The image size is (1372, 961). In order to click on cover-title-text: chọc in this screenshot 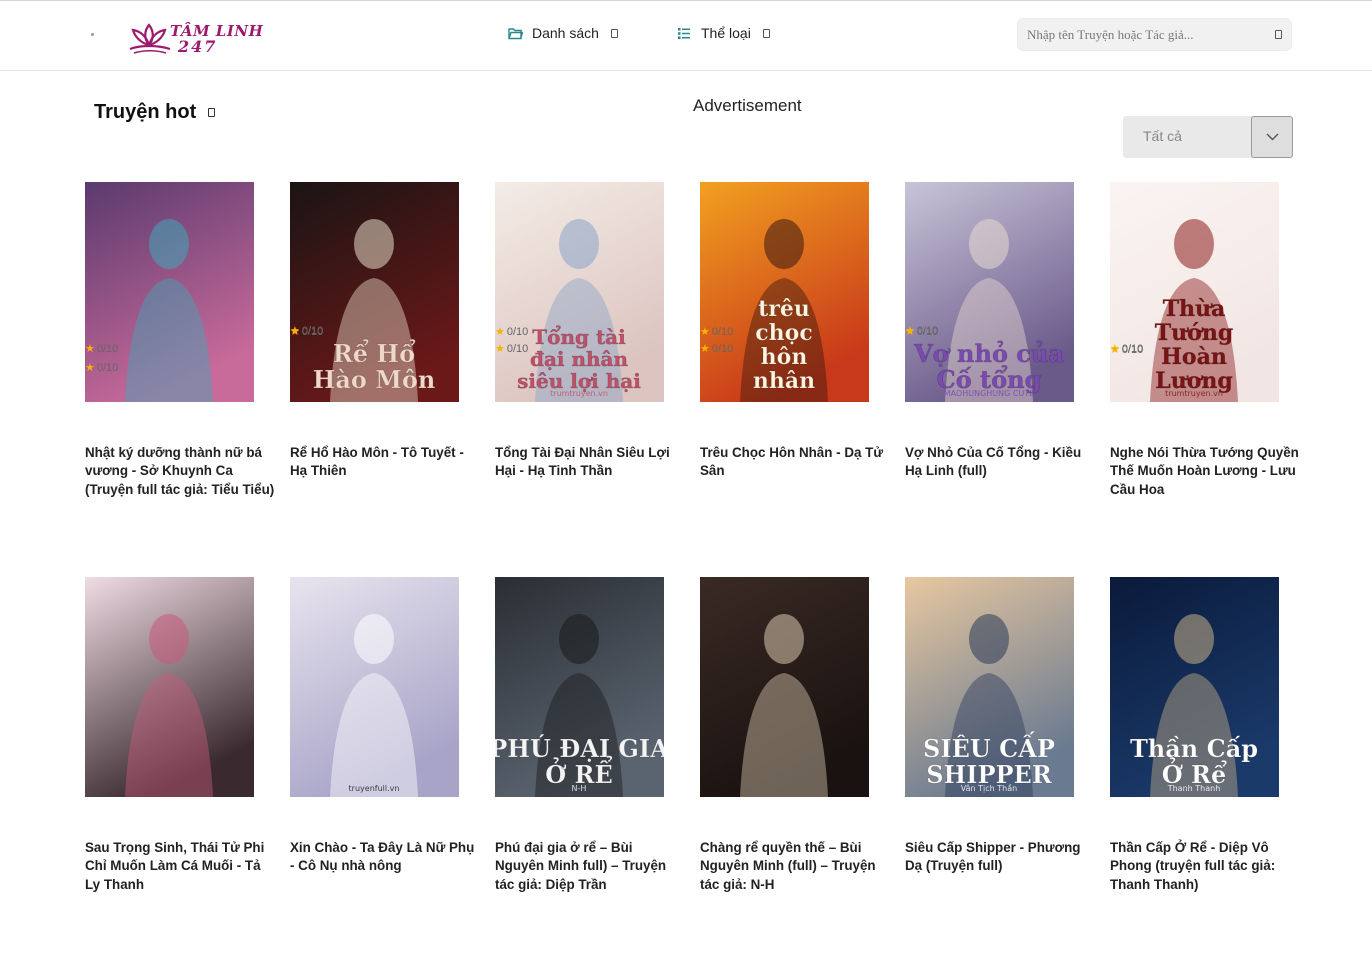, I will do `click(783, 333)`.